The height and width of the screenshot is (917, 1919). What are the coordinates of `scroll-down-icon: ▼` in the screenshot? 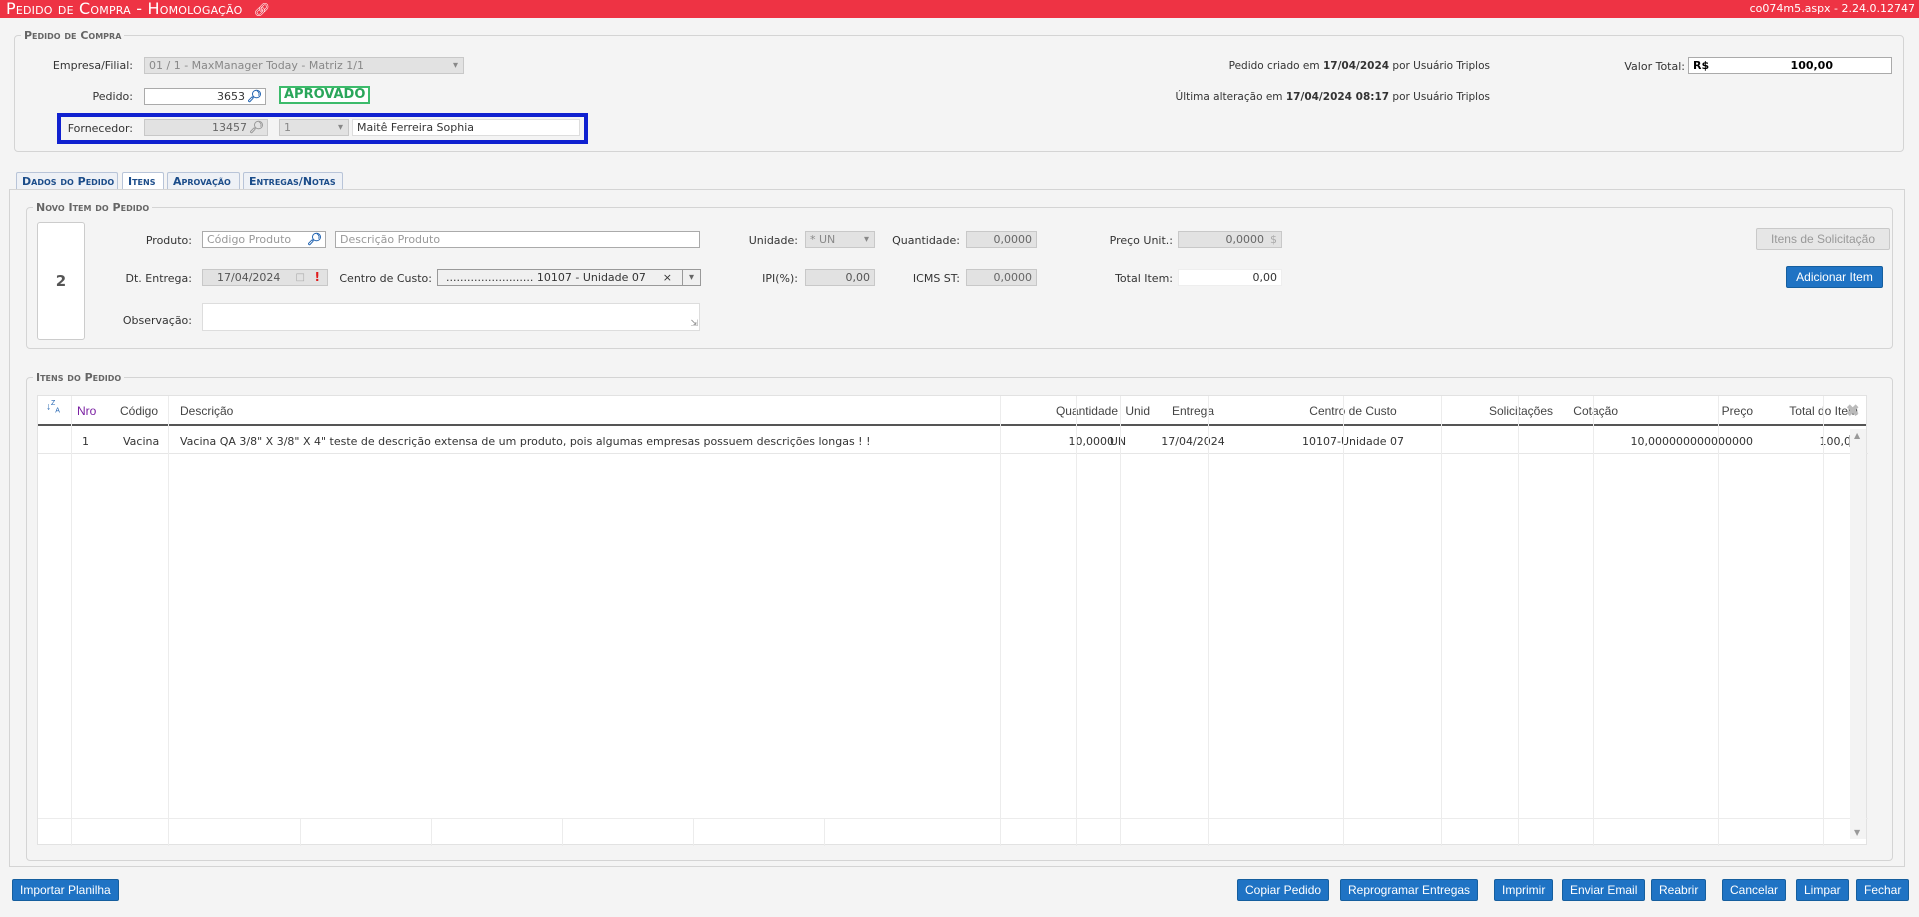 It's located at (1857, 832).